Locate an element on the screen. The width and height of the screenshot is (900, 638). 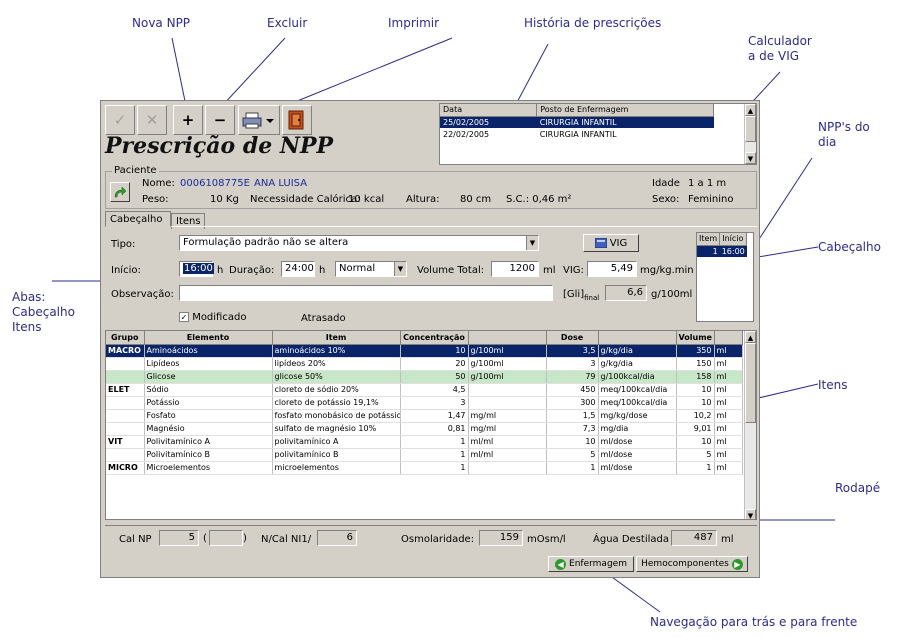
checkbox-checked-icon: ✓ is located at coordinates (184, 317).